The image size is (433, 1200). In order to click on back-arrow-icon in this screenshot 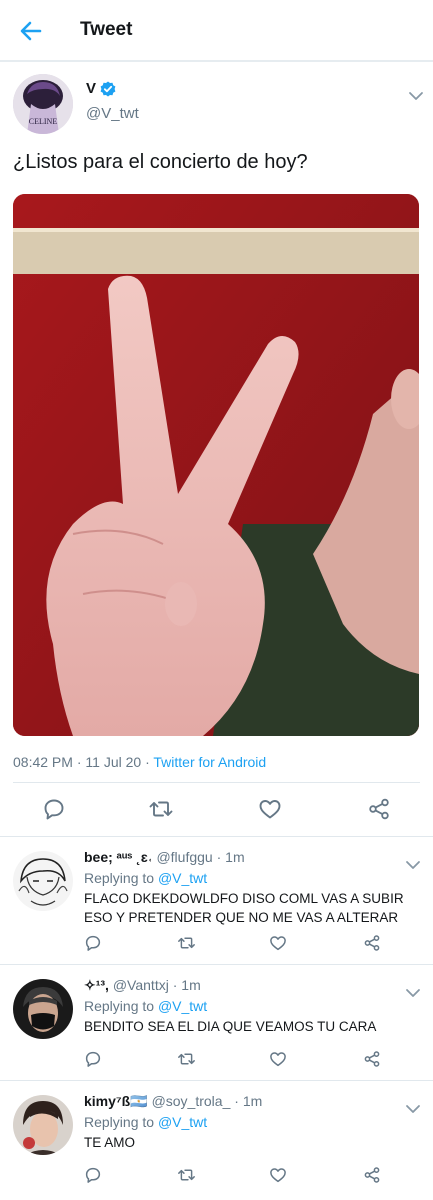, I will do `click(31, 31)`.